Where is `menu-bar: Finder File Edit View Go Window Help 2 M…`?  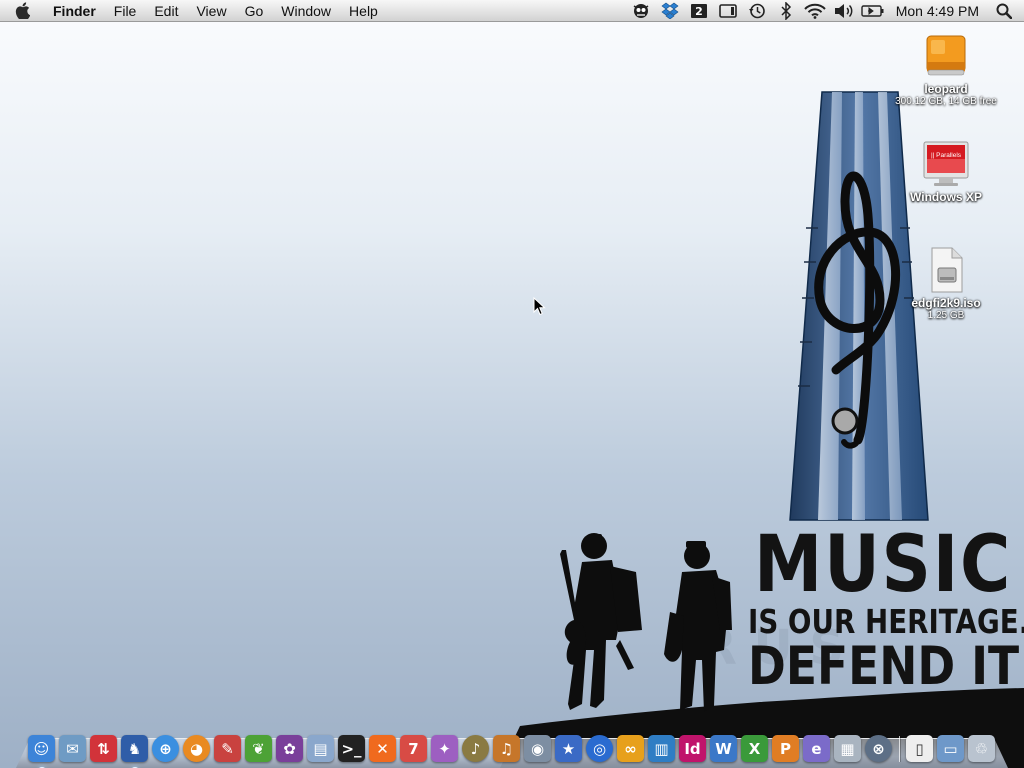
menu-bar: Finder File Edit View Go Window Help 2 M… is located at coordinates (512, 11).